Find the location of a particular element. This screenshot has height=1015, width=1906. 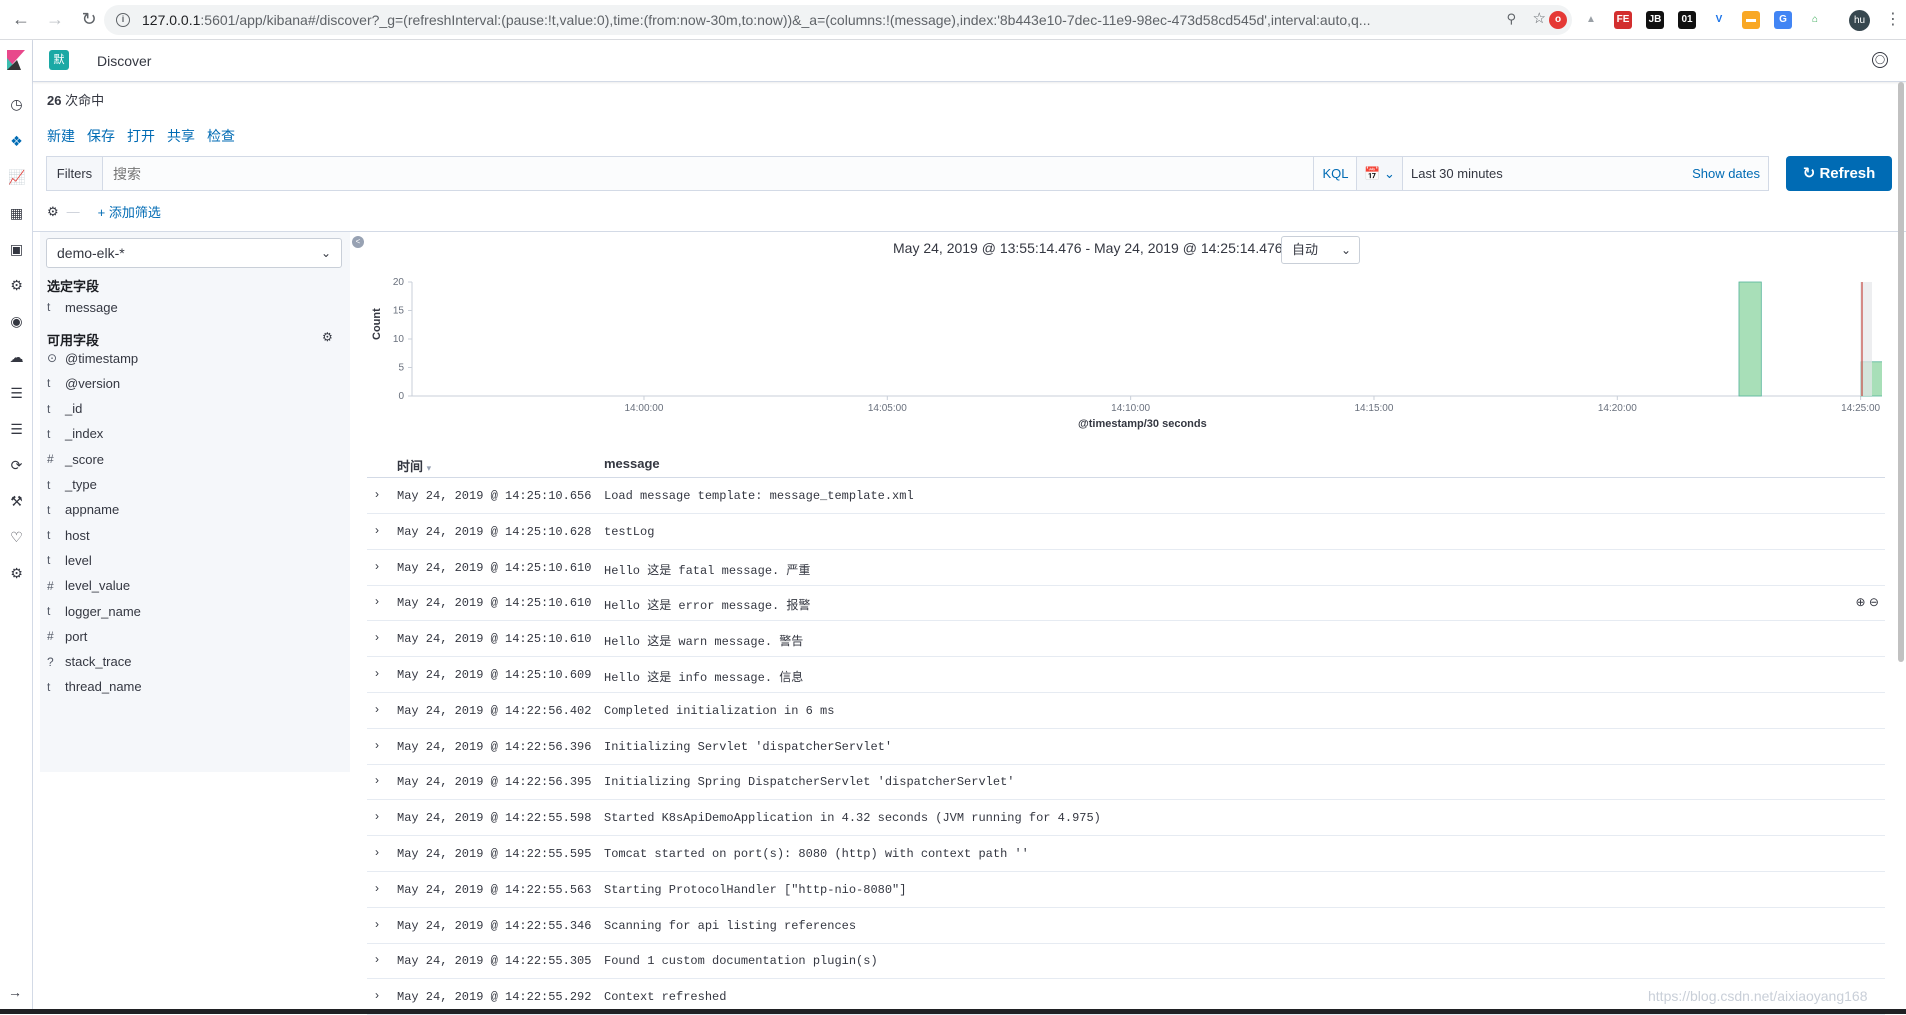

extension-icon: ▲ is located at coordinates (1591, 20).